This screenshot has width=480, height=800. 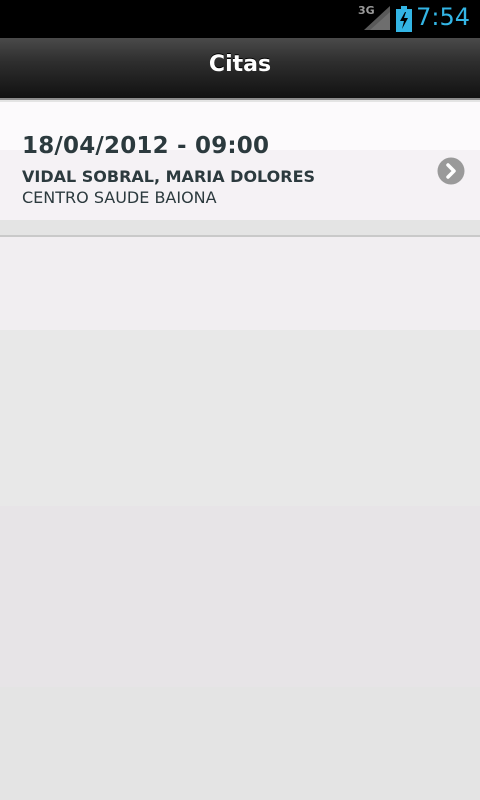 I want to click on appointment-datetime: 18/04/2012 - 09:00, so click(x=146, y=146).